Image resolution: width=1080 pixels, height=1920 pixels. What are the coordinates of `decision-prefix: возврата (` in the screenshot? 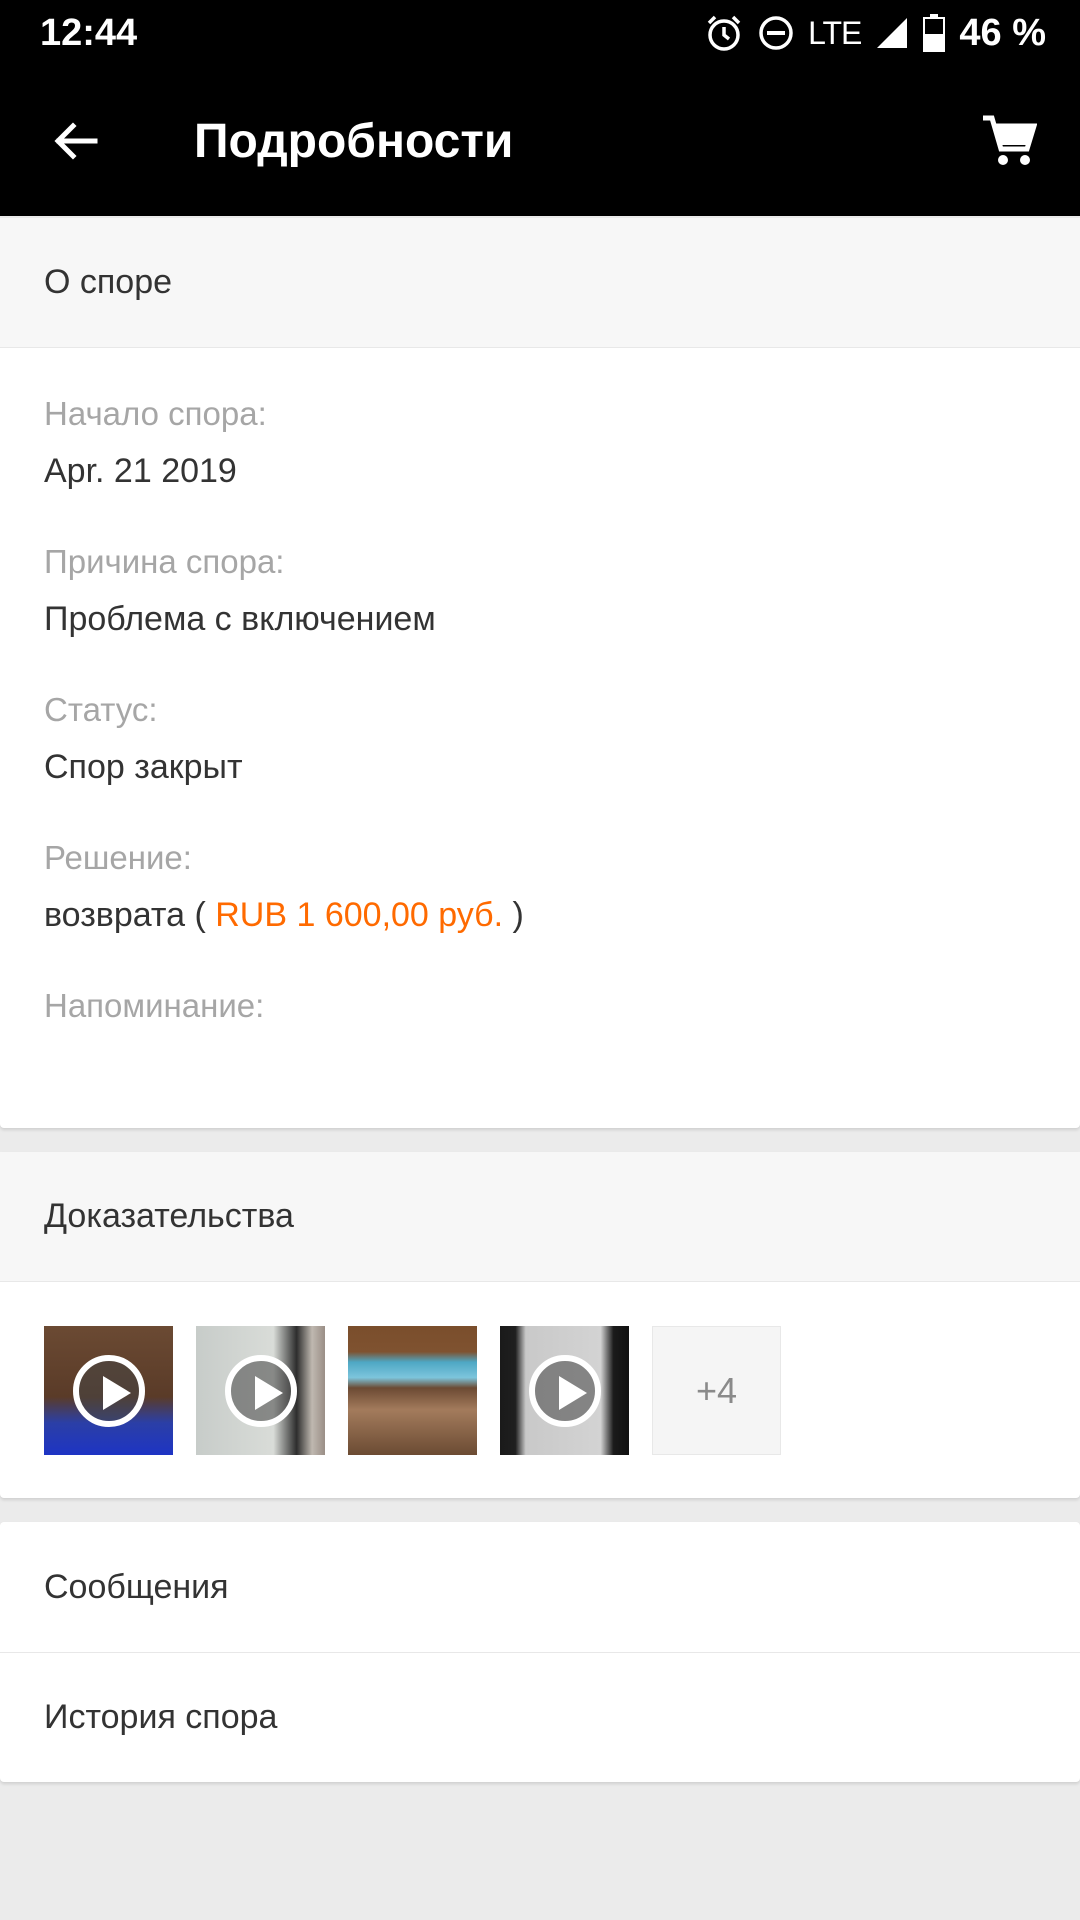 It's located at (130, 915).